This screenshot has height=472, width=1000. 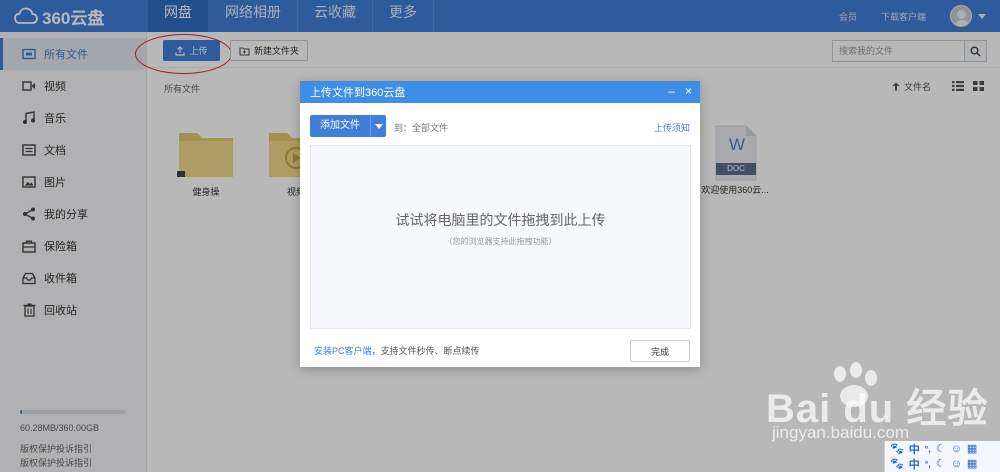 I want to click on nav-tab-favorites: 云收藏, so click(x=335, y=16).